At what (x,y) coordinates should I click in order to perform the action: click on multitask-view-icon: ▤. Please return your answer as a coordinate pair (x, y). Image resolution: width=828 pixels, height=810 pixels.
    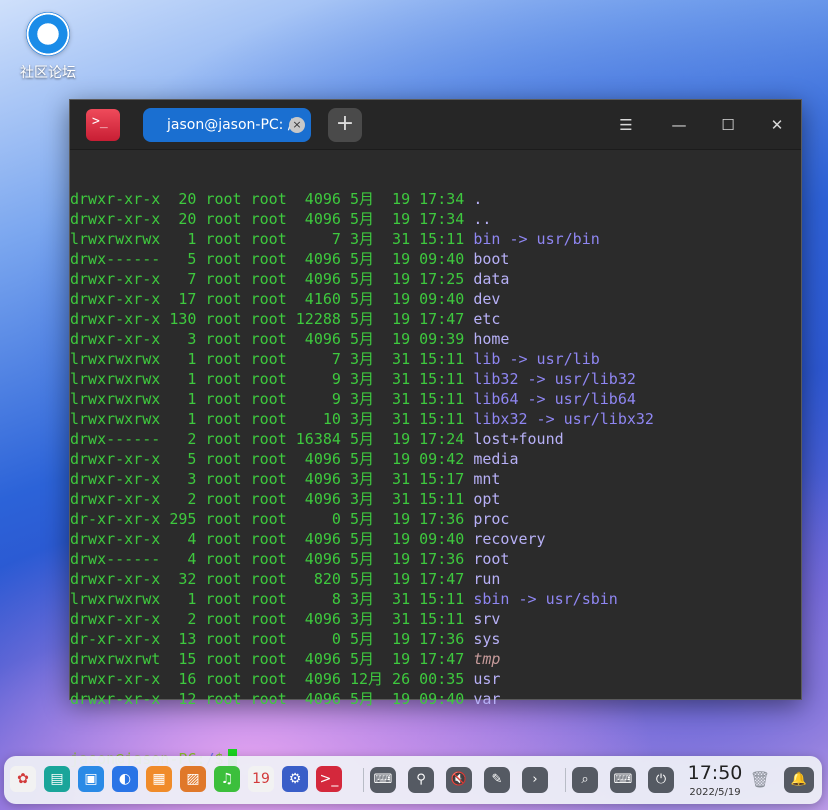
    Looking at the image, I should click on (57, 779).